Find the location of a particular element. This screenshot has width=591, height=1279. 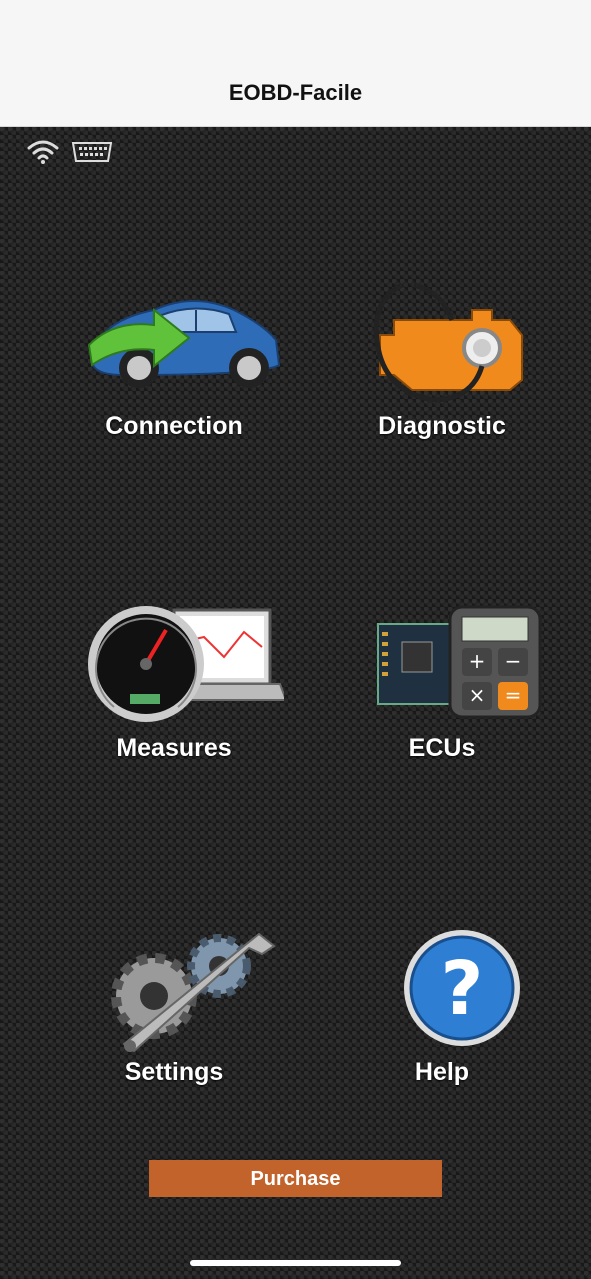

tile-label: Connection is located at coordinates (174, 426).